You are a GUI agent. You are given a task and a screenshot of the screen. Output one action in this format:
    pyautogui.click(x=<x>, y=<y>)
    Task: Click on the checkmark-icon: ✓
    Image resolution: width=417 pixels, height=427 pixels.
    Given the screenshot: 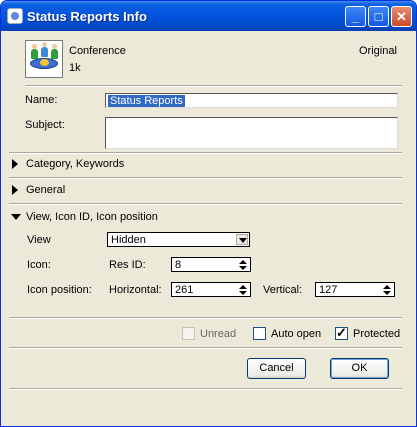 What is the action you would take?
    pyautogui.click(x=341, y=332)
    